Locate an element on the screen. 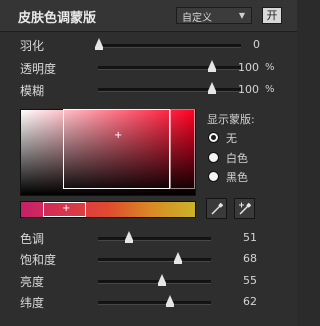 The width and height of the screenshot is (320, 326). blur-slider-track is located at coordinates (169, 90).